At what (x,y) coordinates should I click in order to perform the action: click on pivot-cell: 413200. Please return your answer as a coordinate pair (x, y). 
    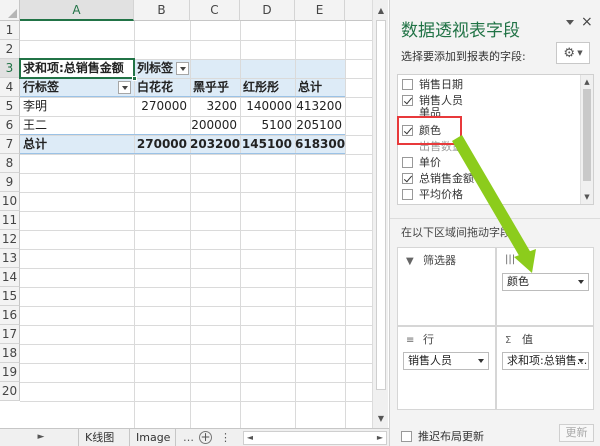
    Looking at the image, I should click on (320, 106).